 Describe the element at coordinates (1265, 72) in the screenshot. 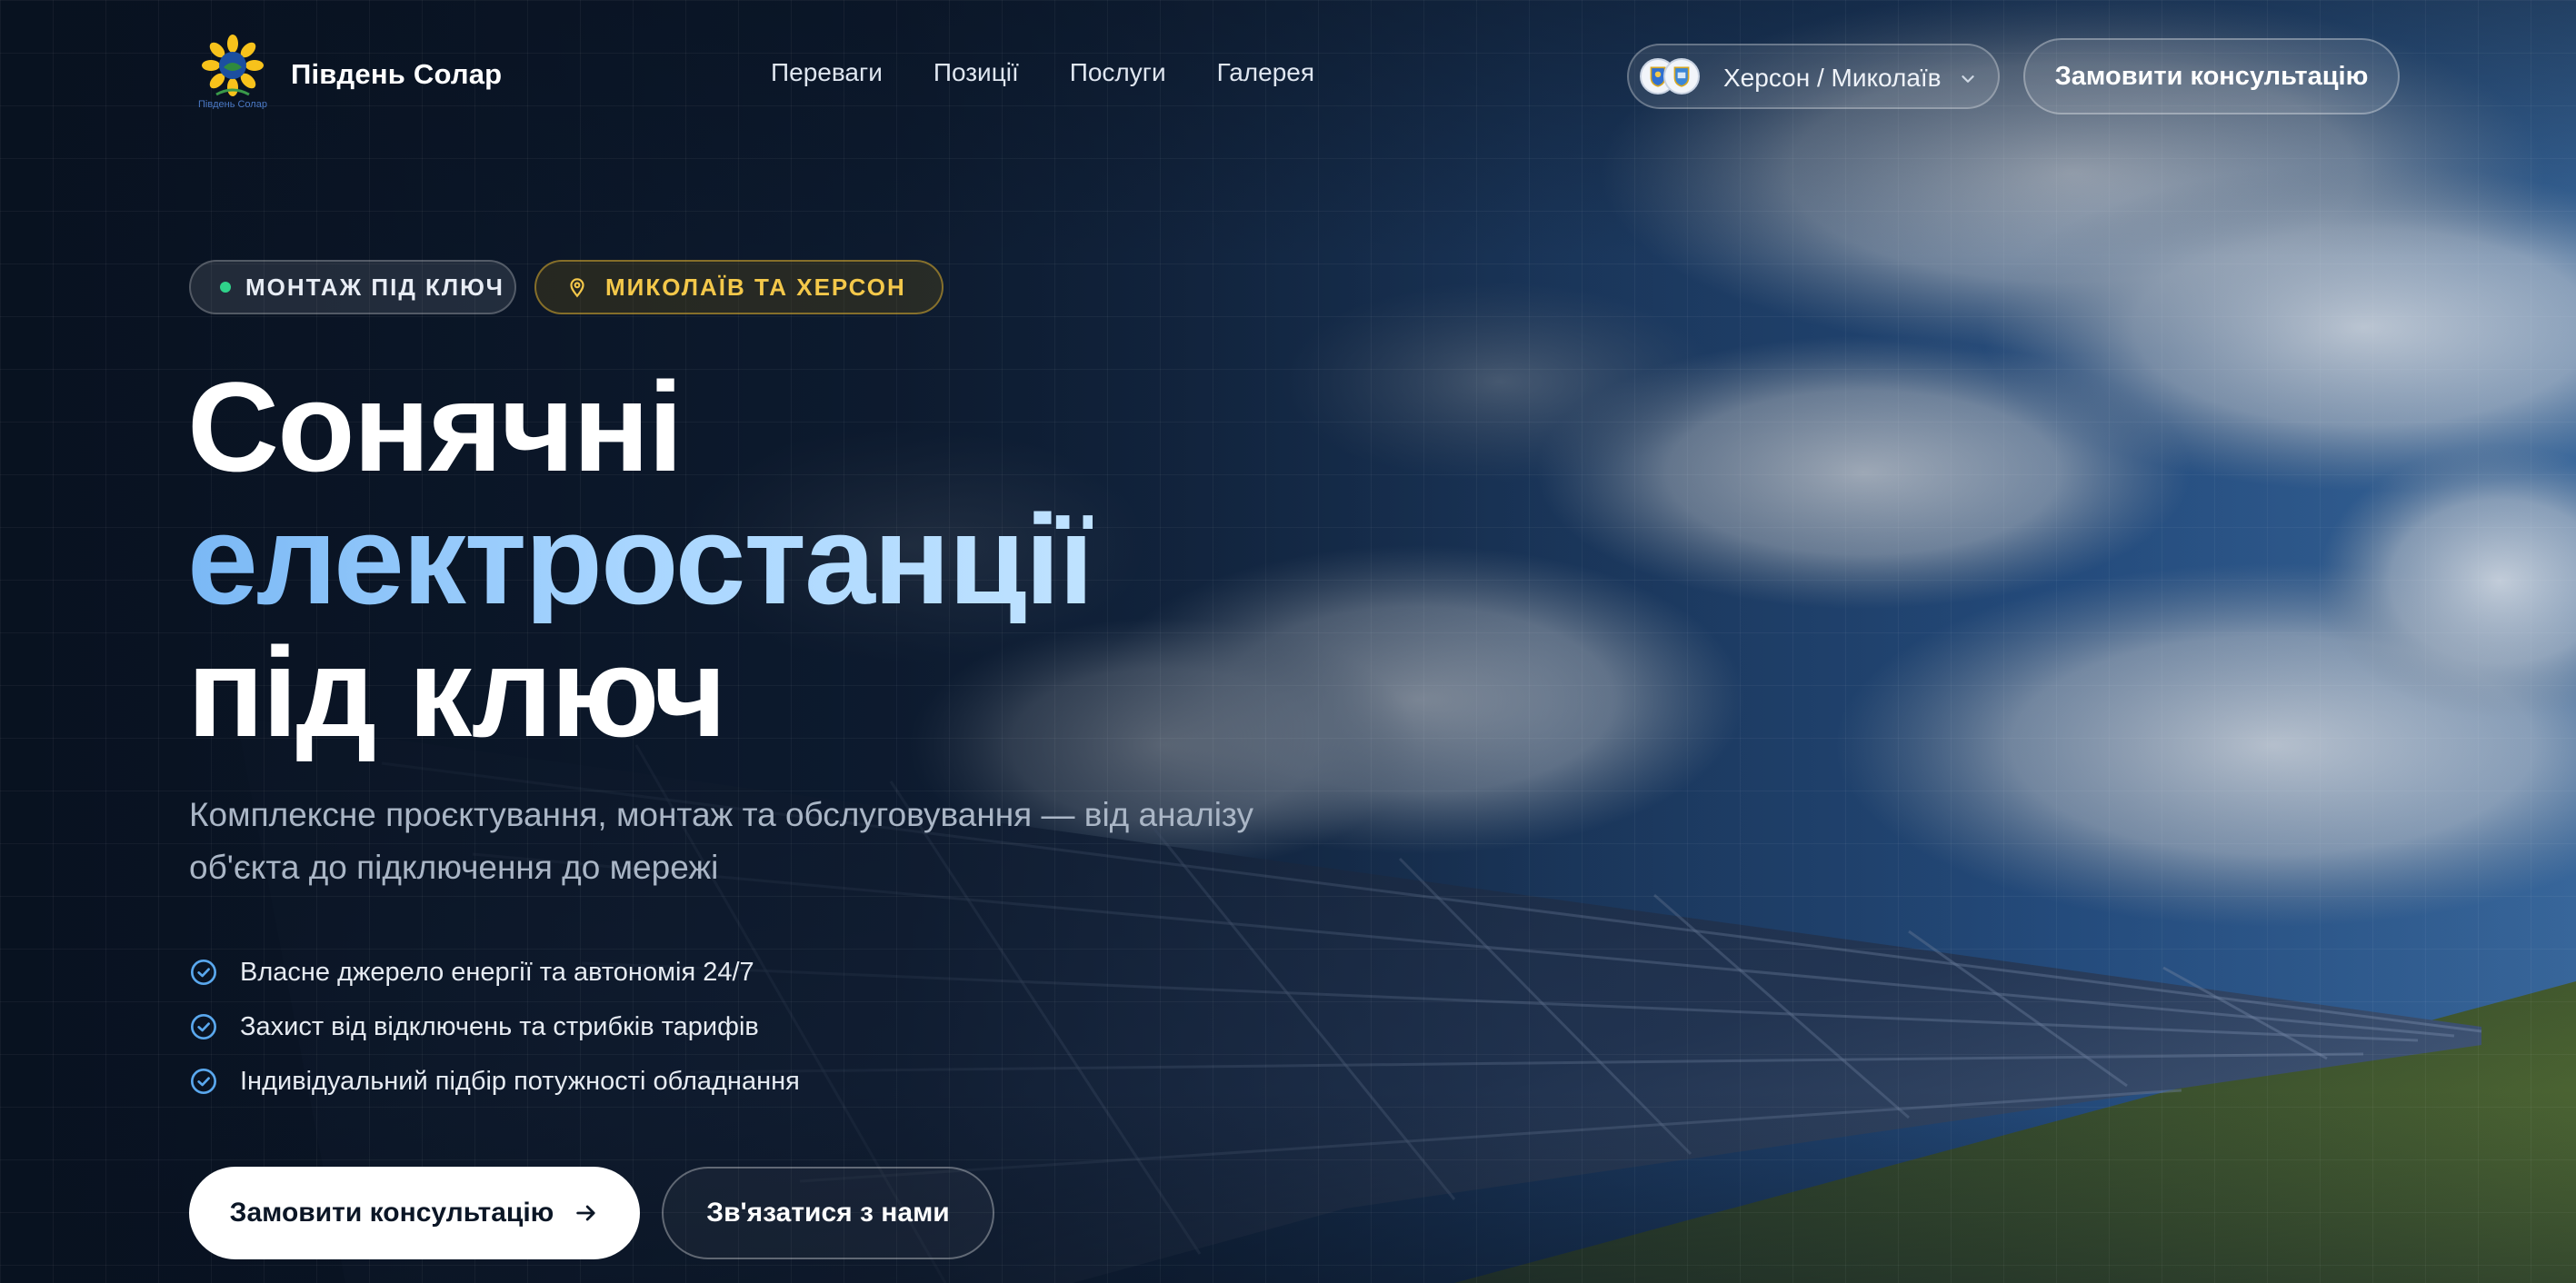

I see `nav-item-gallery: Галерея` at that location.